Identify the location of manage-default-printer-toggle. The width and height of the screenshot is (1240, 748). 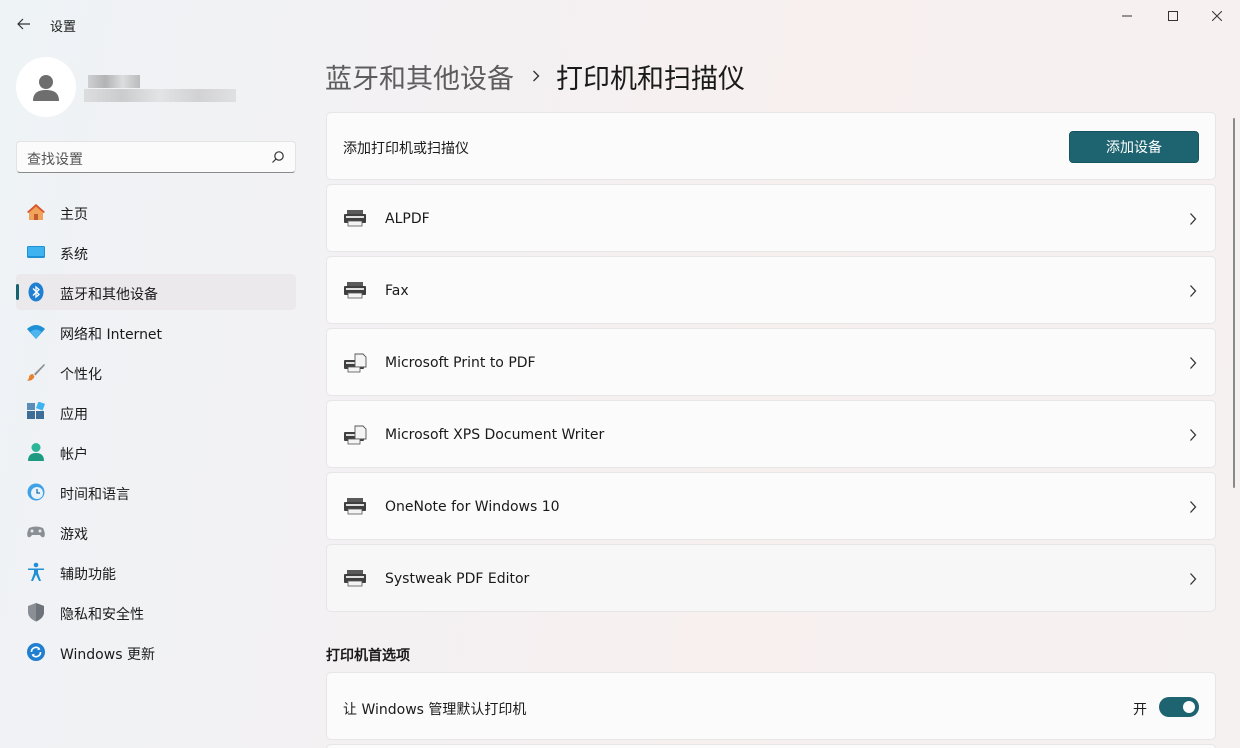
(1179, 707).